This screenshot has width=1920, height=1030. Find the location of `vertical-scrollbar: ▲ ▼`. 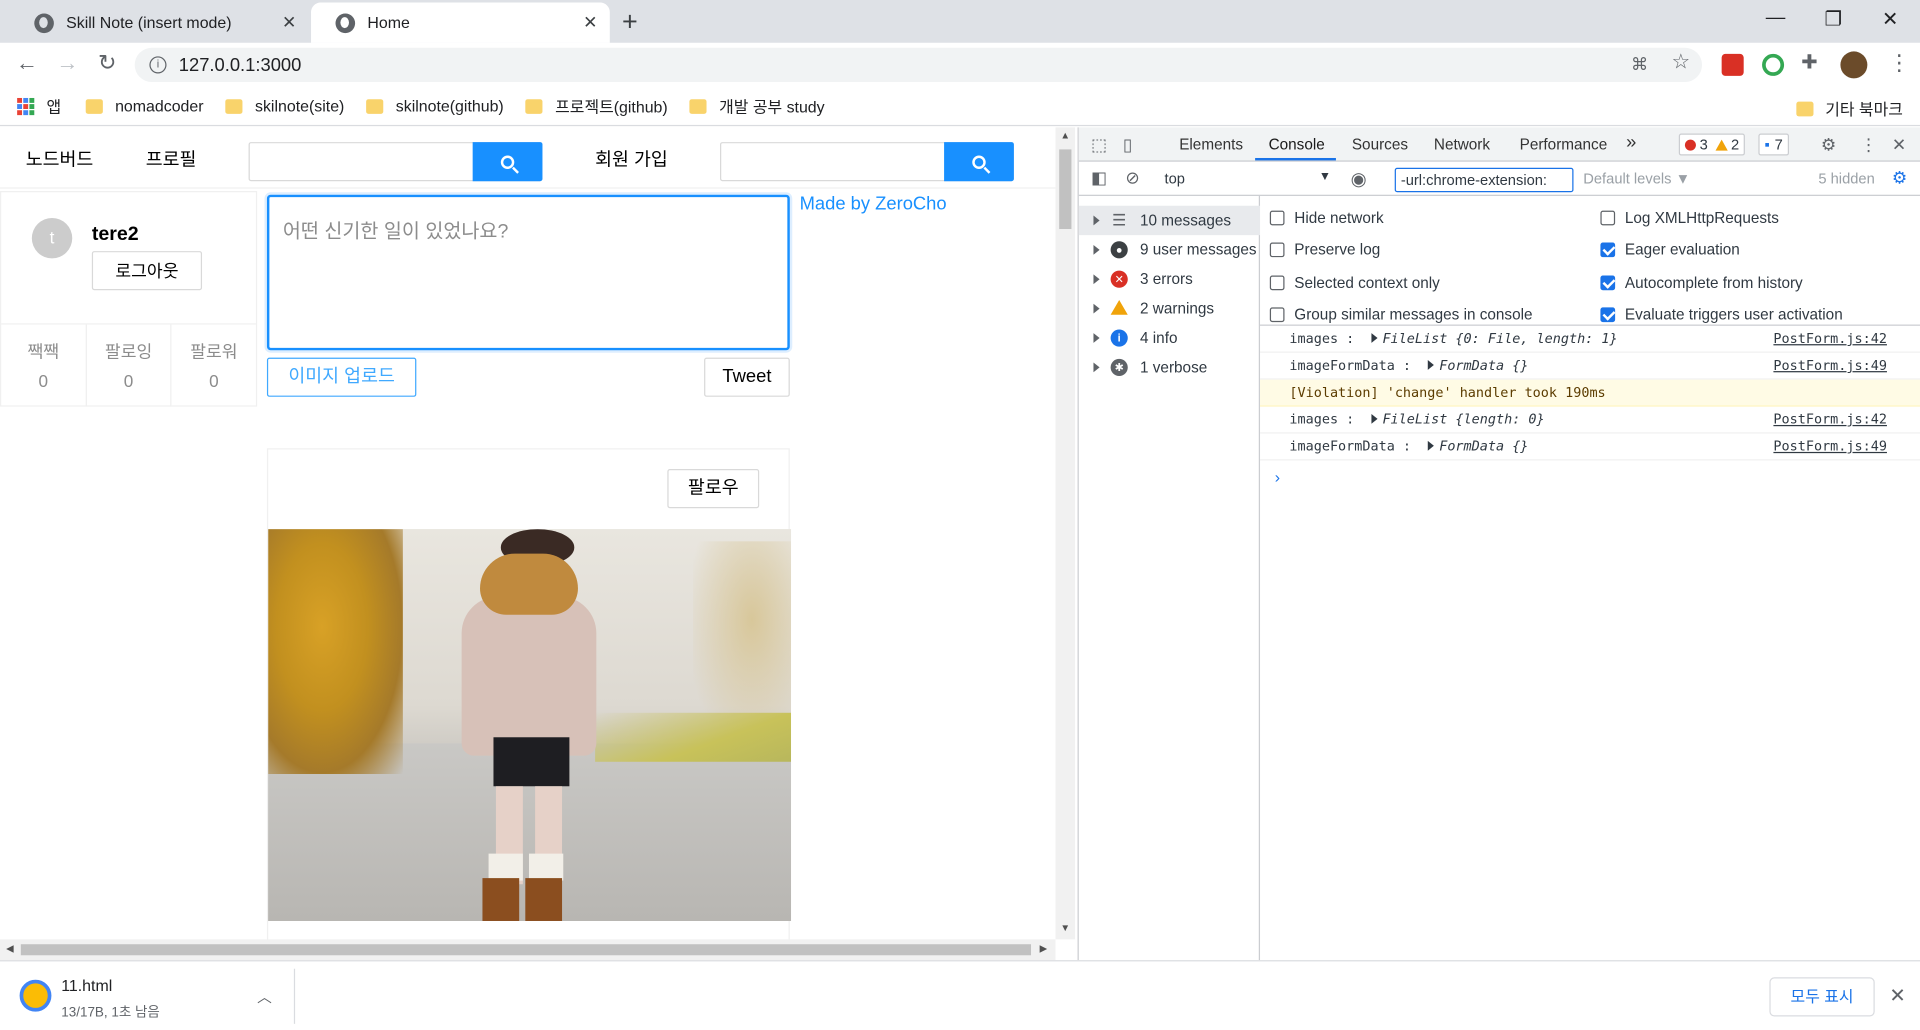

vertical-scrollbar: ▲ ▼ is located at coordinates (1065, 533).